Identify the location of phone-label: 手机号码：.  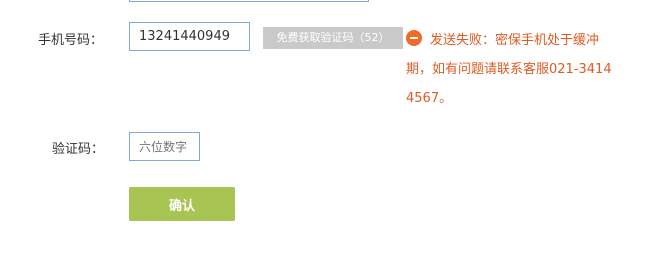
(71, 40).